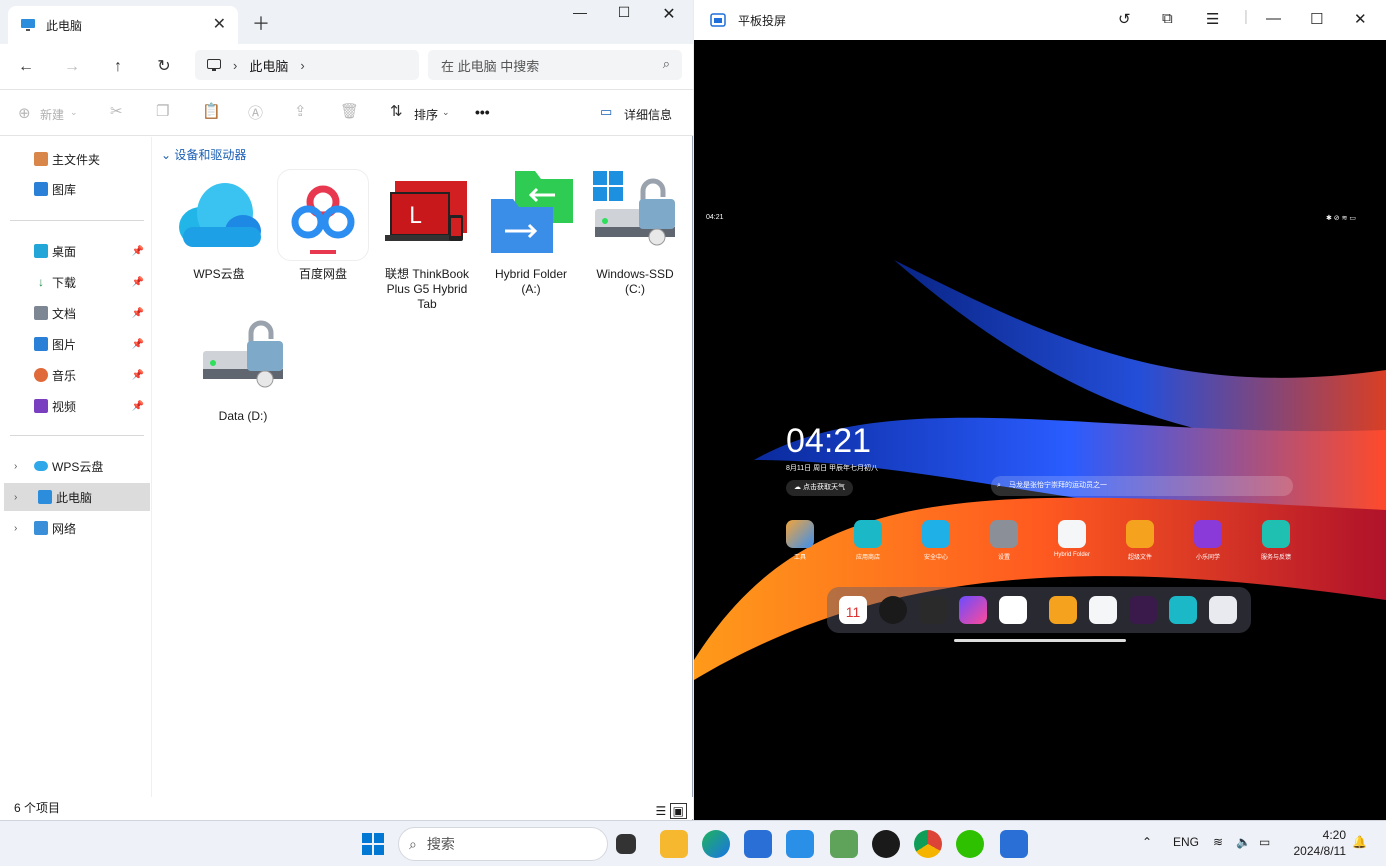  What do you see at coordinates (75, 159) in the screenshot?
I see `sidebar-item-home: 主文件夹` at bounding box center [75, 159].